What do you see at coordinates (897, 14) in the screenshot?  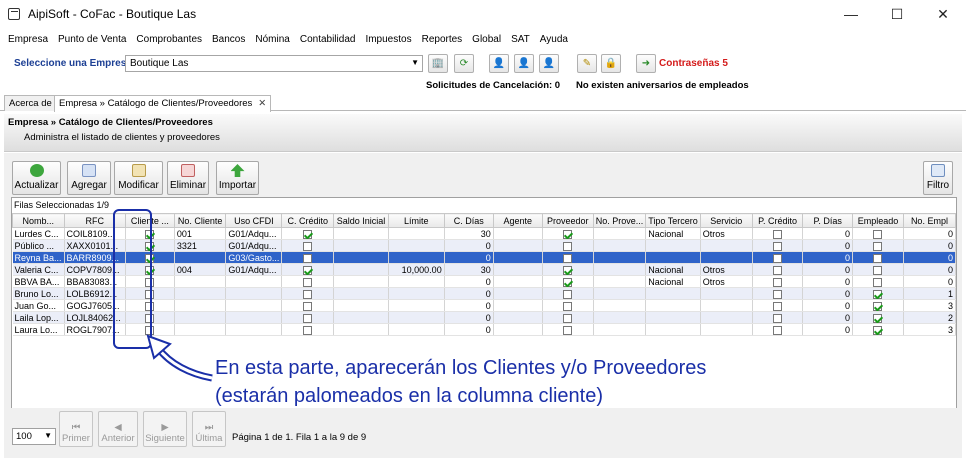 I see `maximize-icon: ☐` at bounding box center [897, 14].